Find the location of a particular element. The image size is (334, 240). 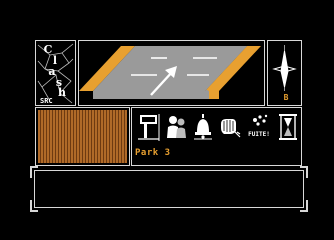

signpost-icon is located at coordinates (150, 127).